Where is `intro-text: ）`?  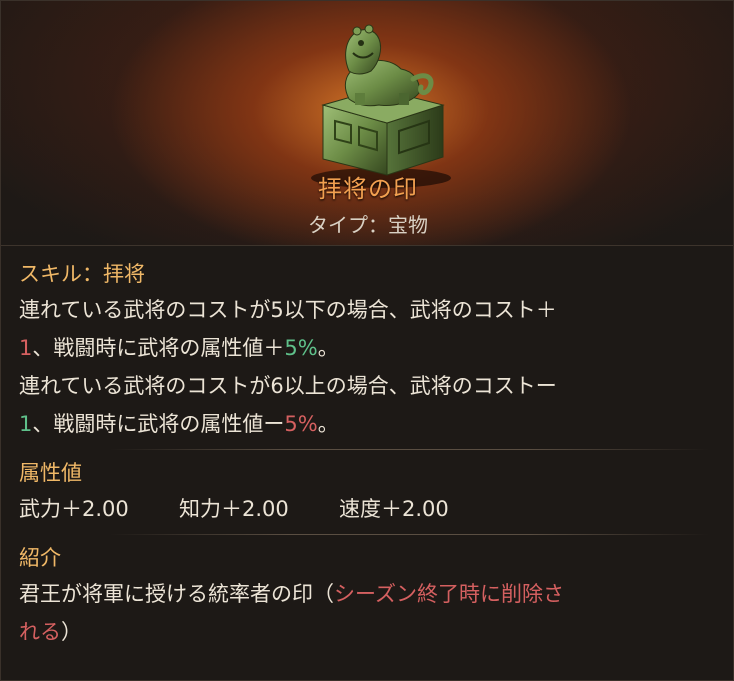
intro-text: ） is located at coordinates (71, 632).